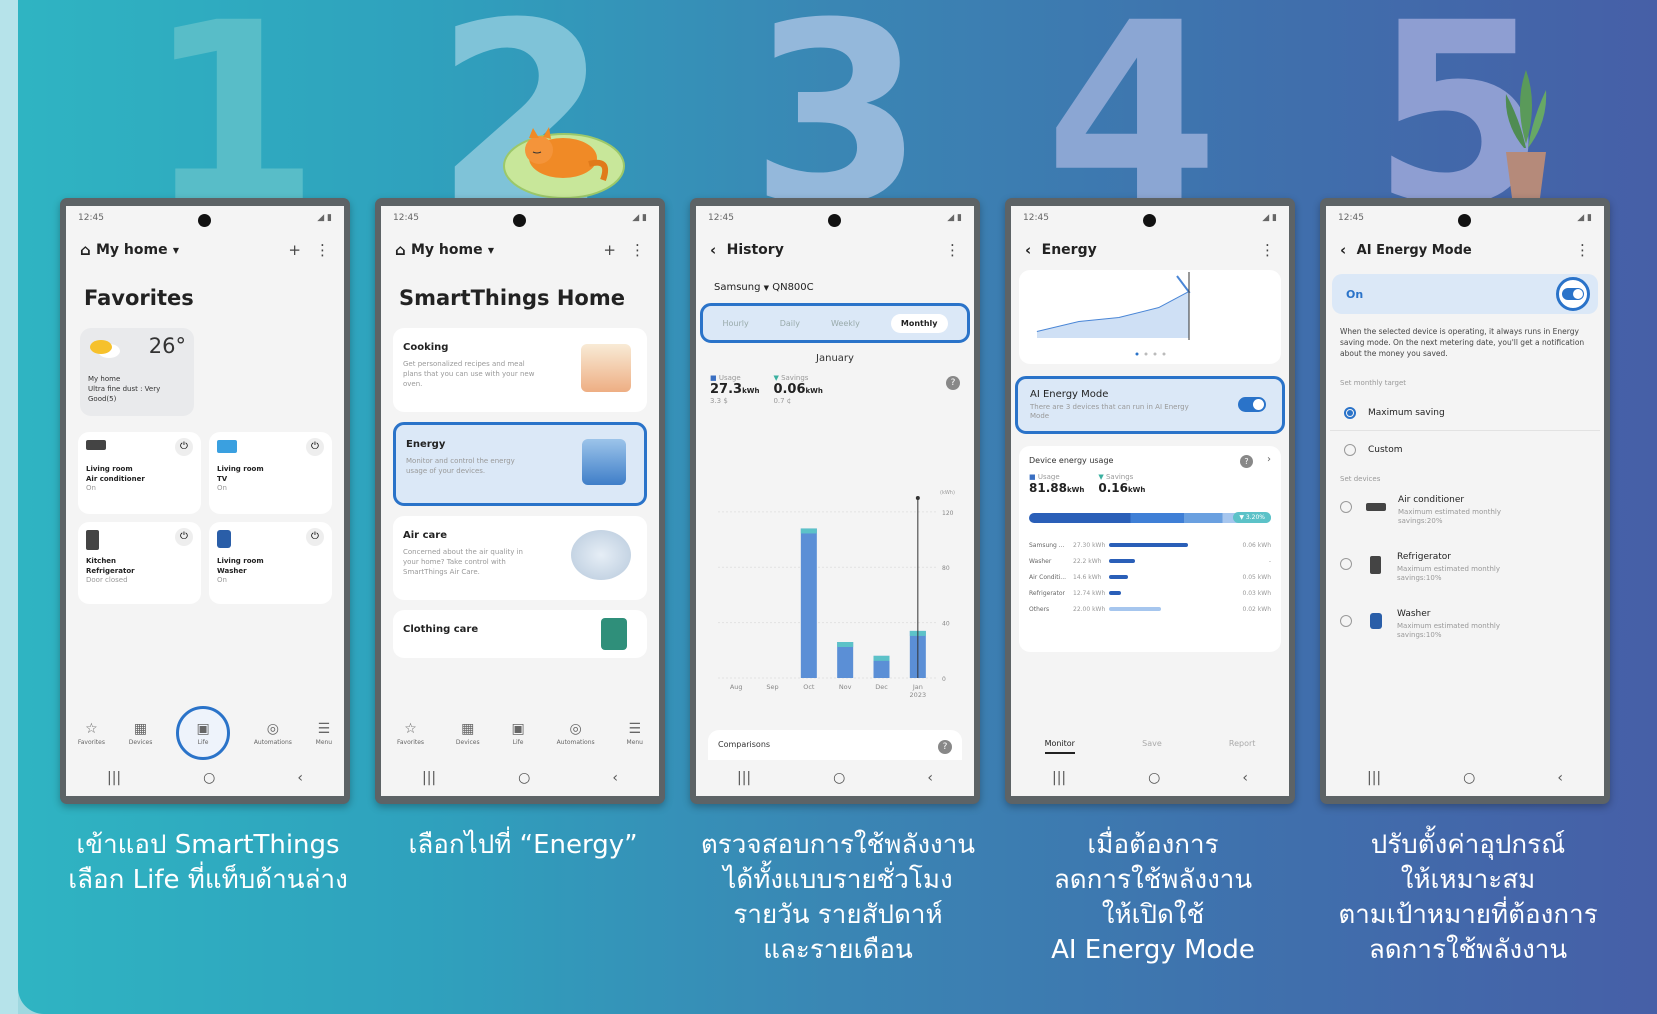 Image resolution: width=1657 pixels, height=1014 pixels. I want to click on usage-value: 81.88, so click(1048, 488).